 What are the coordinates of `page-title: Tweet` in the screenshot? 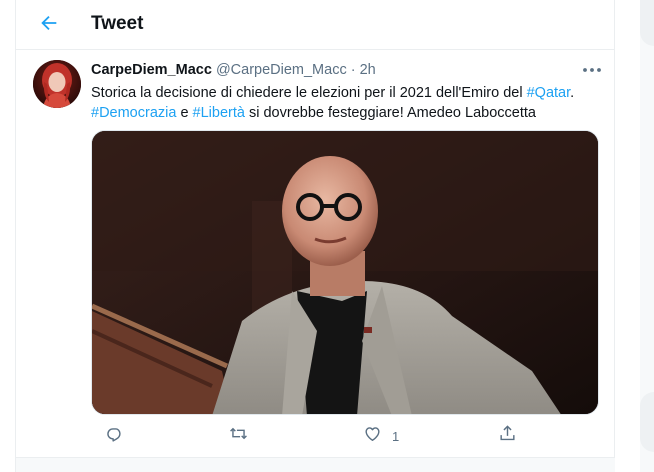 It's located at (117, 23).